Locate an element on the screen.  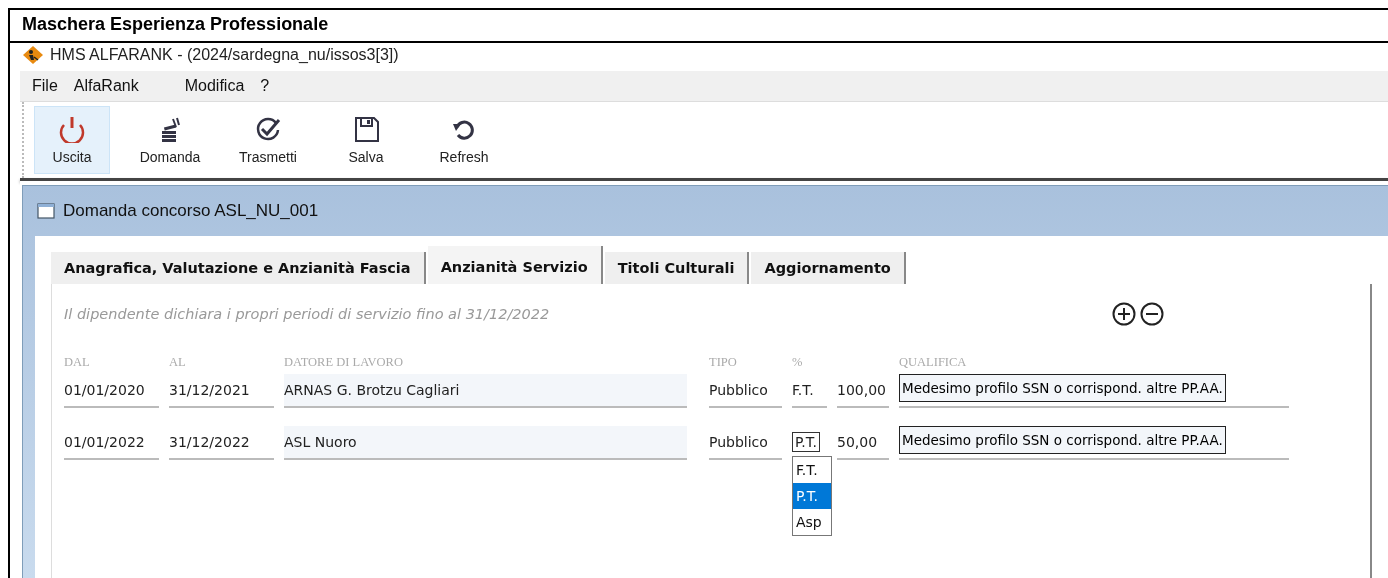
menu-item: ? is located at coordinates (267, 86).